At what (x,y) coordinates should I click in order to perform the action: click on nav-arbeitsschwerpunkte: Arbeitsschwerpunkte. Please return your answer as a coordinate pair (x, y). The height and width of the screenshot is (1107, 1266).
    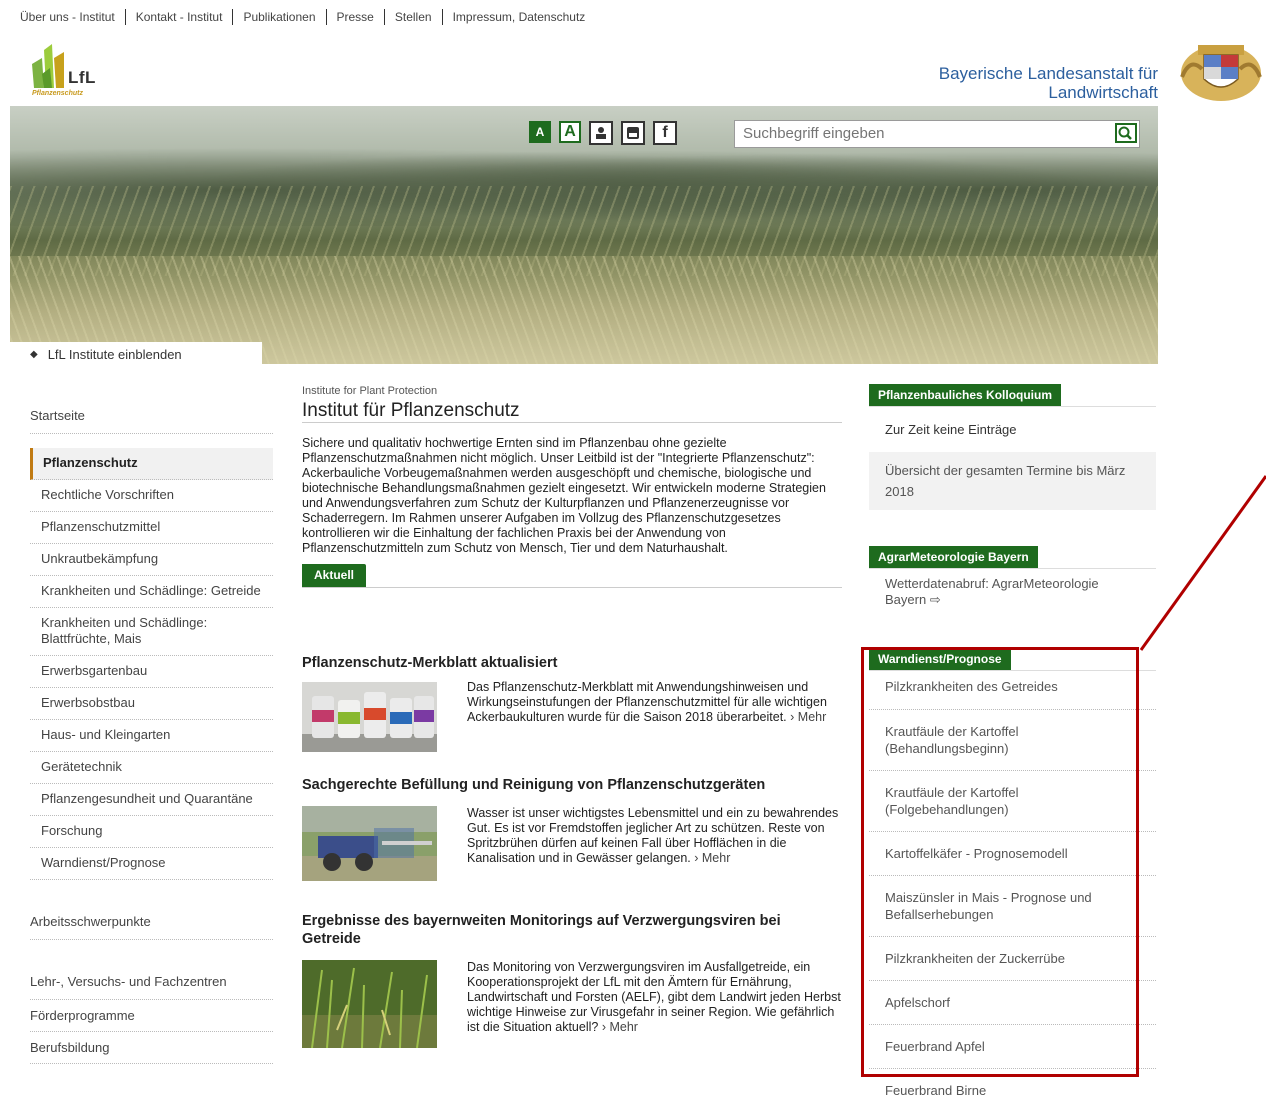
    Looking at the image, I should click on (151, 910).